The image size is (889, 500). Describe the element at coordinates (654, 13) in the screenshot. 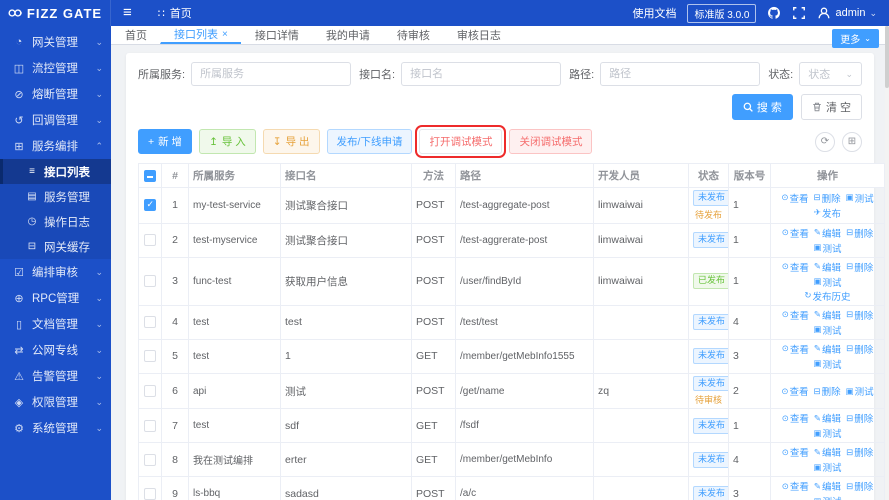

I see `docs-link: 使用文档` at that location.